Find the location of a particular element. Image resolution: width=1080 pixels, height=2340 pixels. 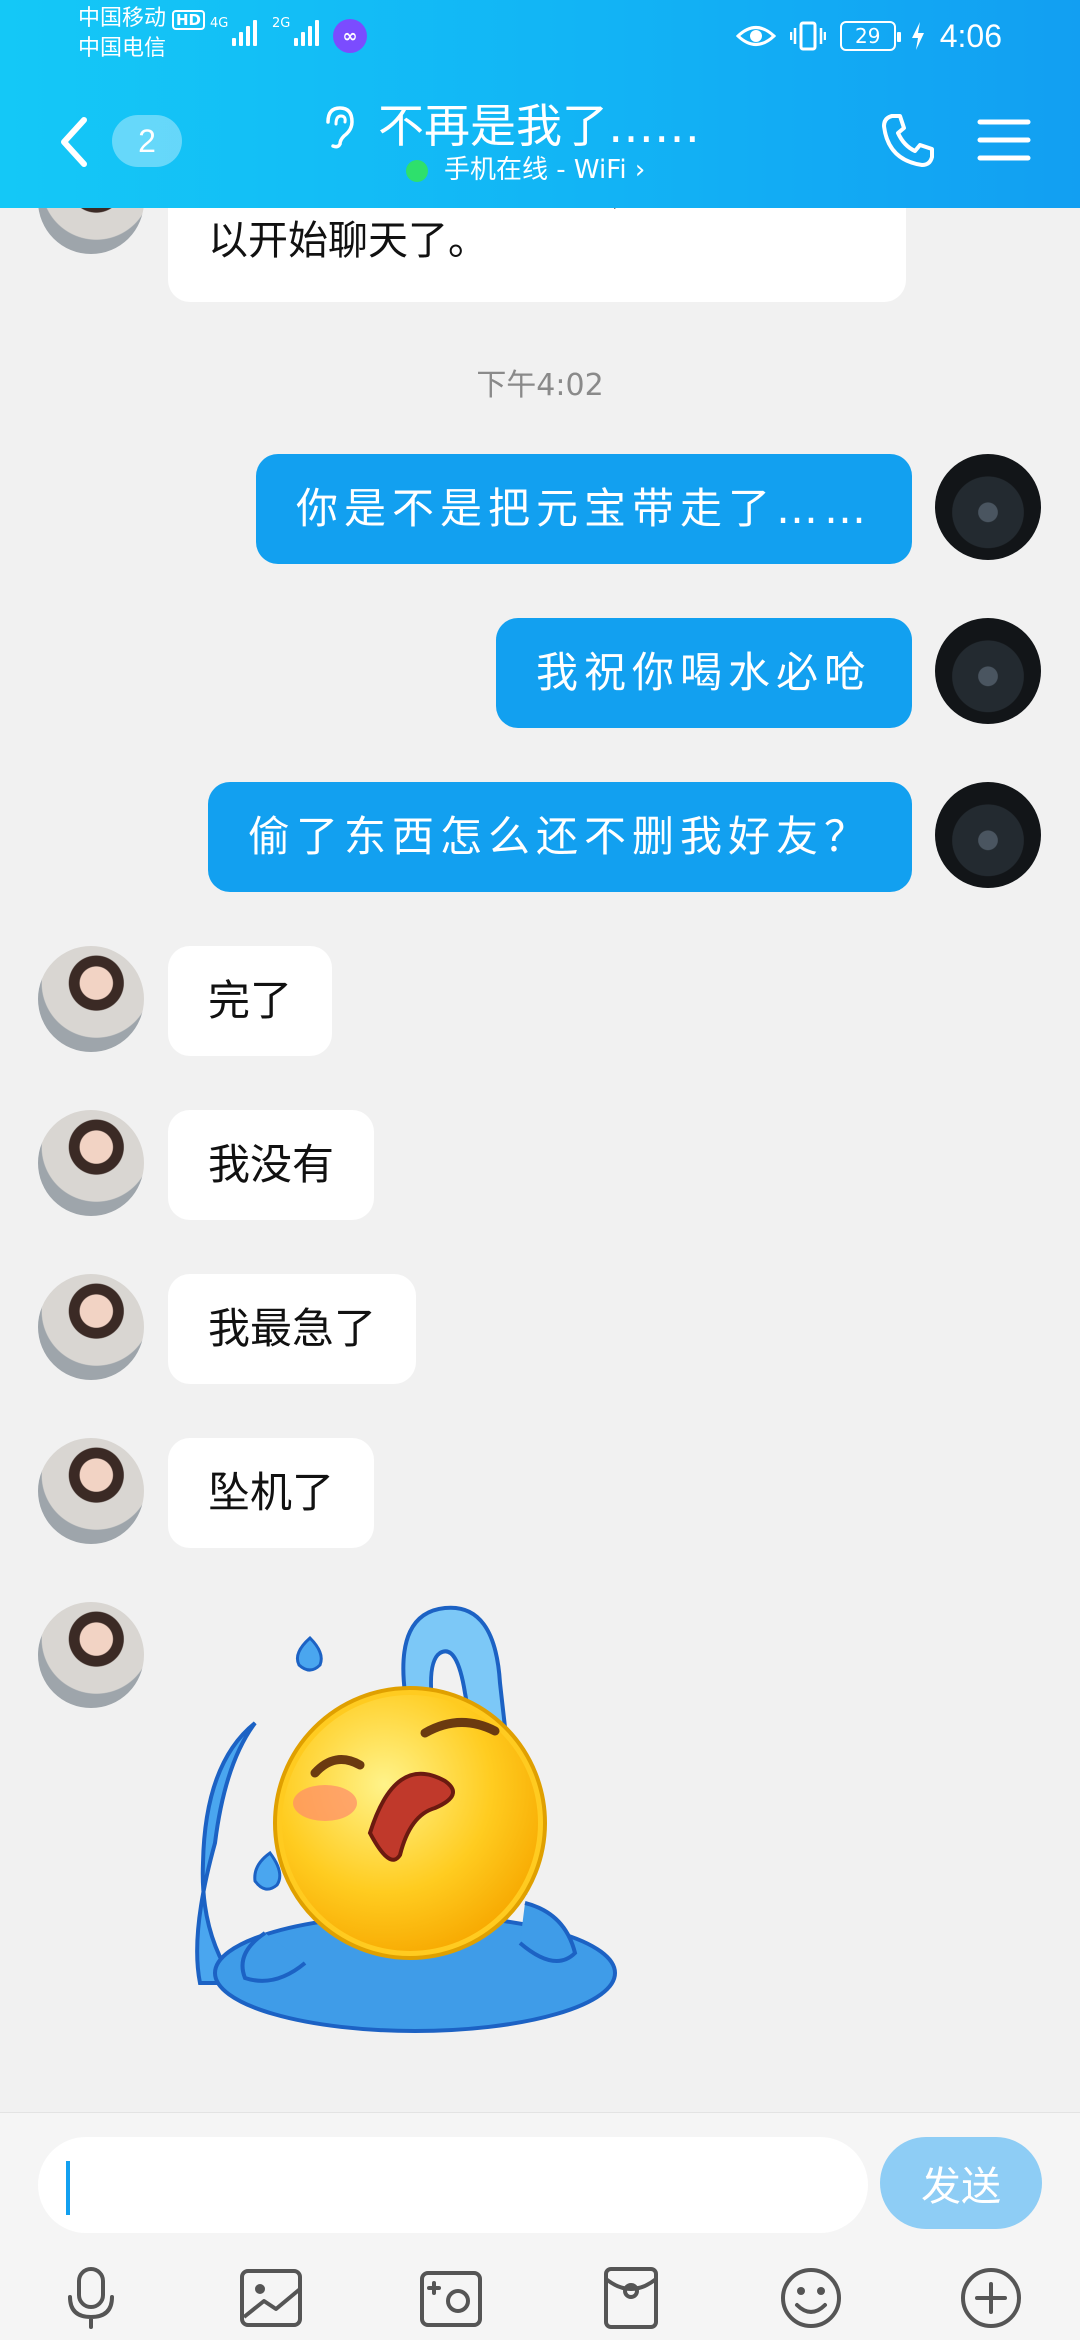

eye-icon is located at coordinates (755, 36).